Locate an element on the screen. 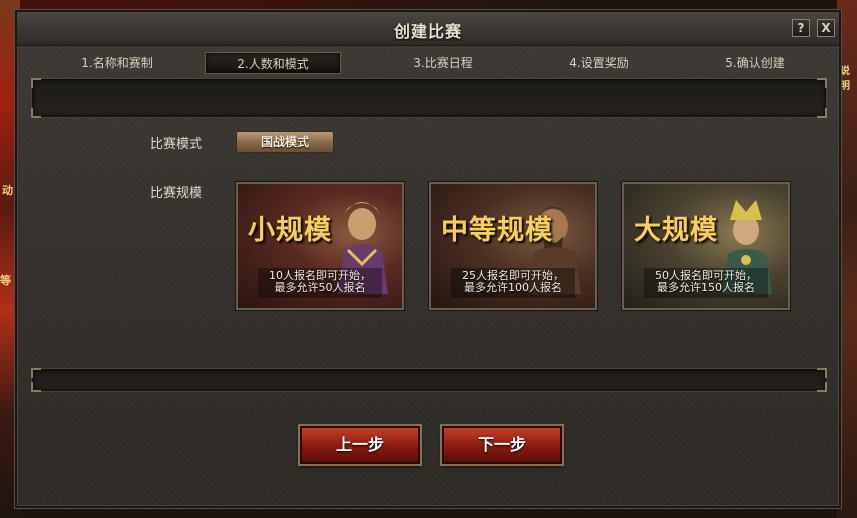 The image size is (857, 518). step-tab-3: 3.比赛日程 is located at coordinates (443, 63).